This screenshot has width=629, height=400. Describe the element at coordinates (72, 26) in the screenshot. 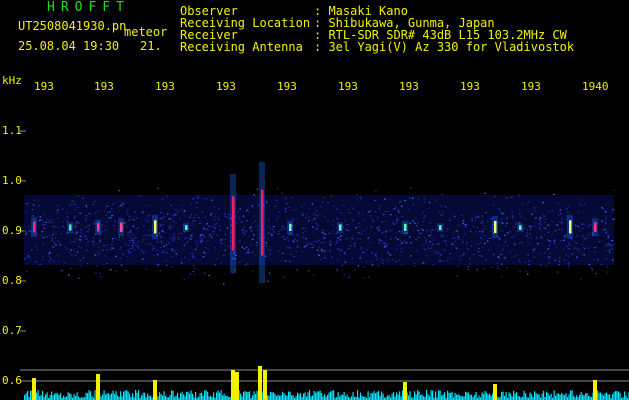

I see `filename-label: UT2508041930.pn` at that location.